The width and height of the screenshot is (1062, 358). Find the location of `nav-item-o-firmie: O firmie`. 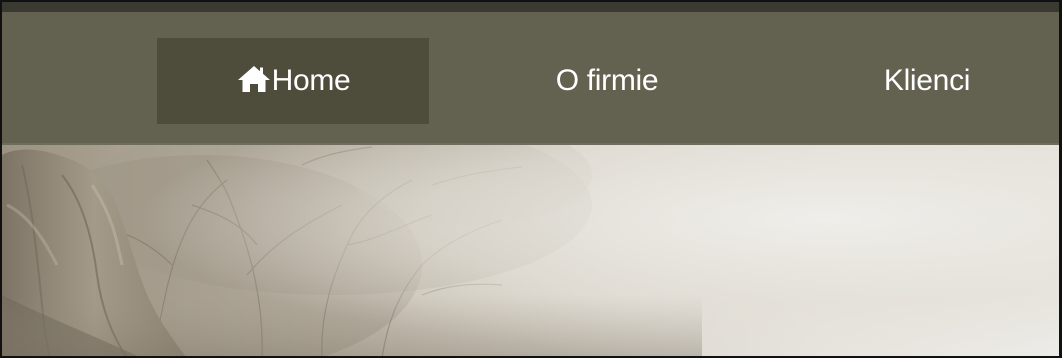

nav-item-o-firmie: O firmie is located at coordinates (607, 81).